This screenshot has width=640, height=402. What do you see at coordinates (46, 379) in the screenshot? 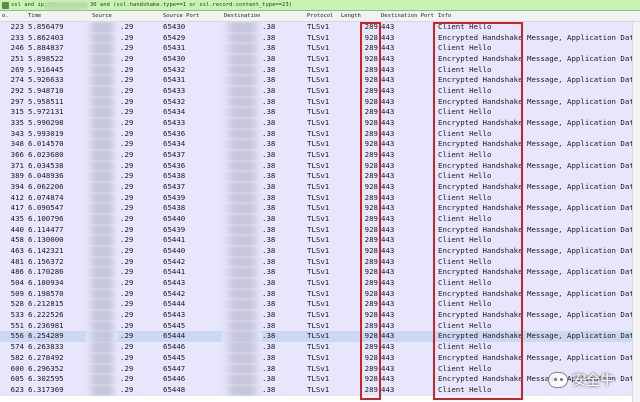
I see `cell-time: 6.302595` at bounding box center [46, 379].